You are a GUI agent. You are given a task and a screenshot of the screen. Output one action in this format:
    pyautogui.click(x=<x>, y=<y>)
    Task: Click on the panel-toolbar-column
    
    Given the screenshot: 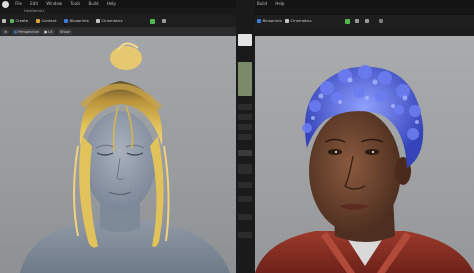 What is the action you would take?
    pyautogui.click(x=245, y=136)
    